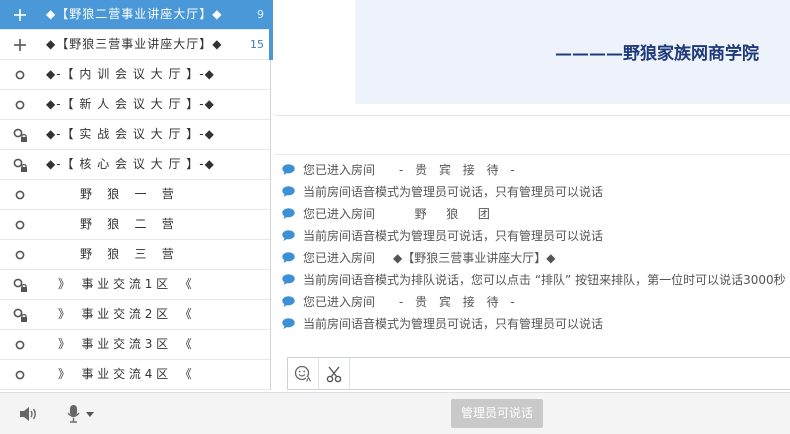 Image resolution: width=790 pixels, height=434 pixels. I want to click on banner-title: ————野狼家族网商学院, so click(657, 54).